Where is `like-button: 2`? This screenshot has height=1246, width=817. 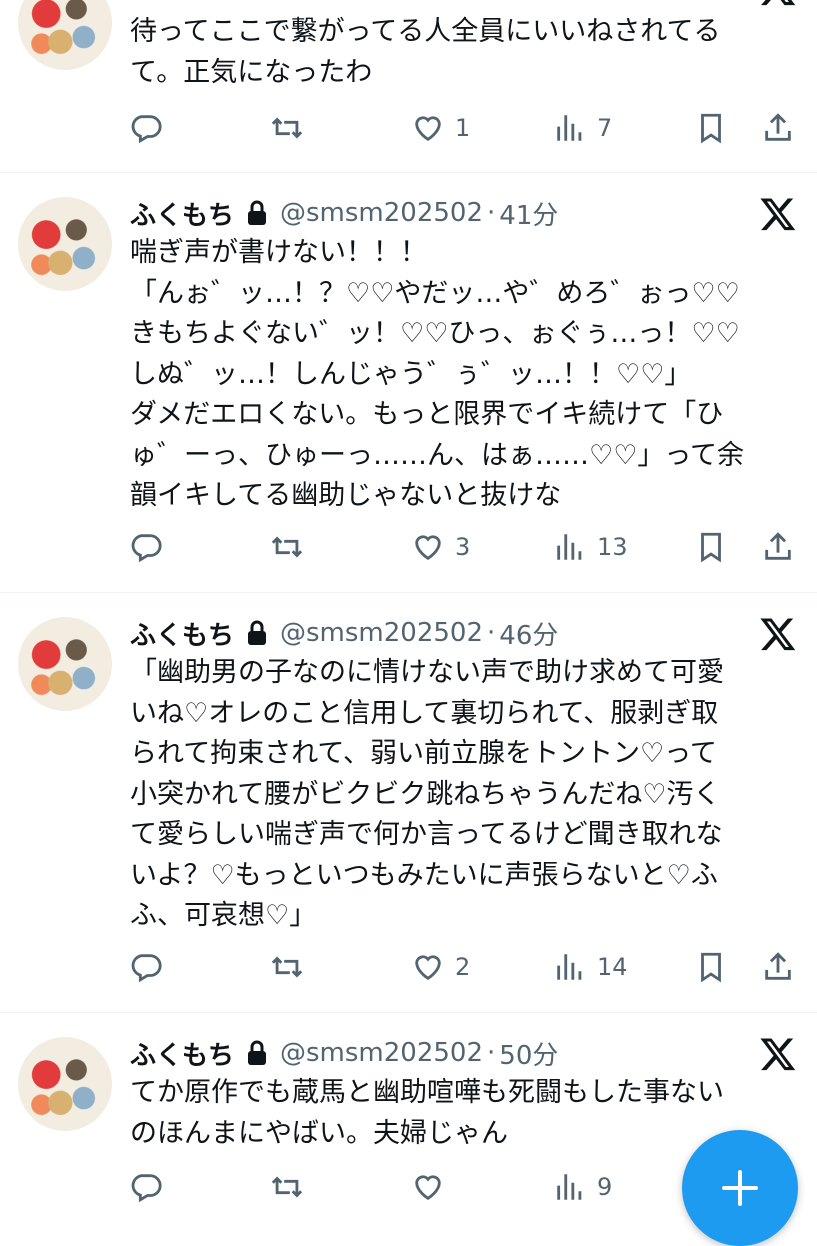 like-button: 2 is located at coordinates (440, 967).